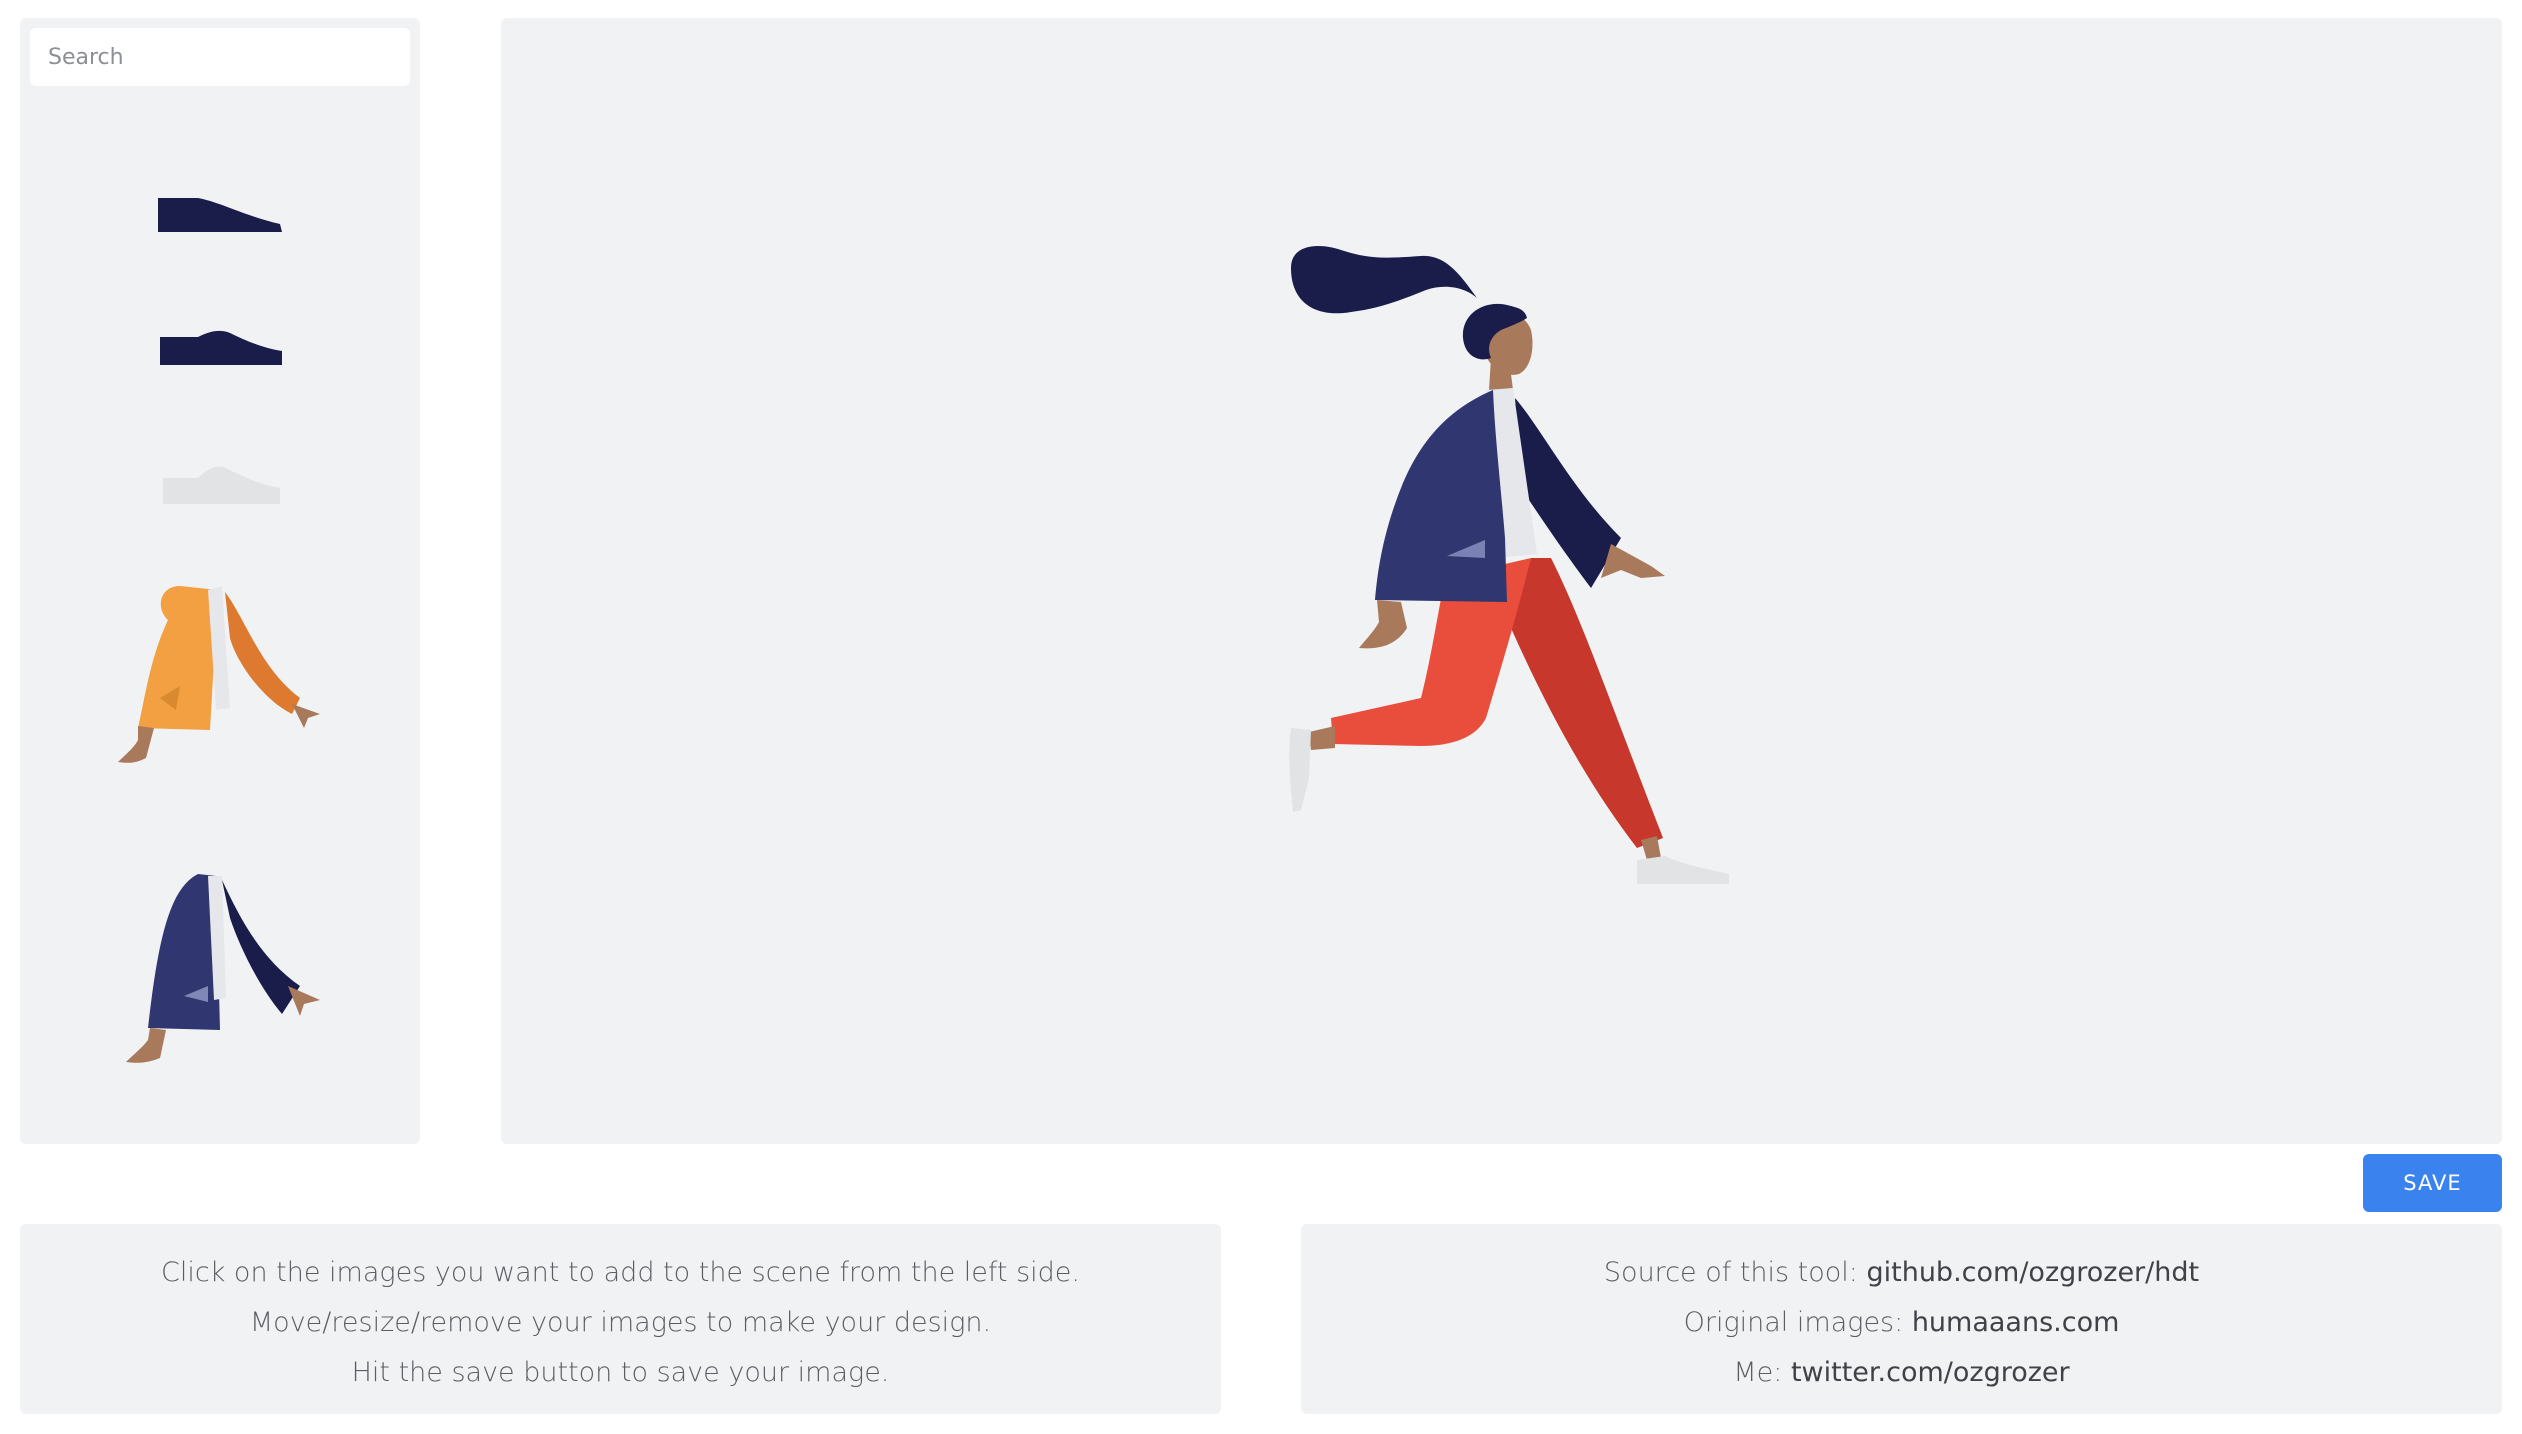 Image resolution: width=2522 pixels, height=1434 pixels. I want to click on sidebar-item-dark-sneaker, so click(220, 343).